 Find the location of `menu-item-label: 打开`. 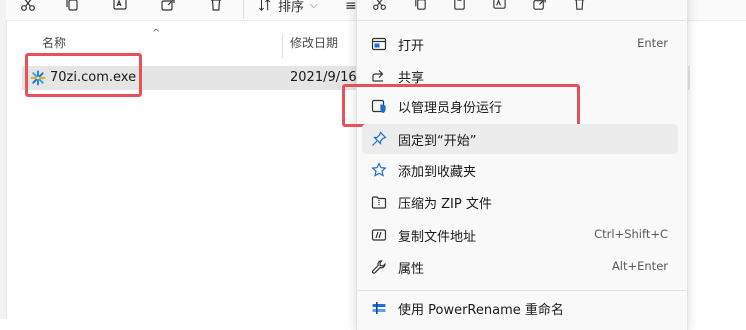

menu-item-label: 打开 is located at coordinates (411, 46).